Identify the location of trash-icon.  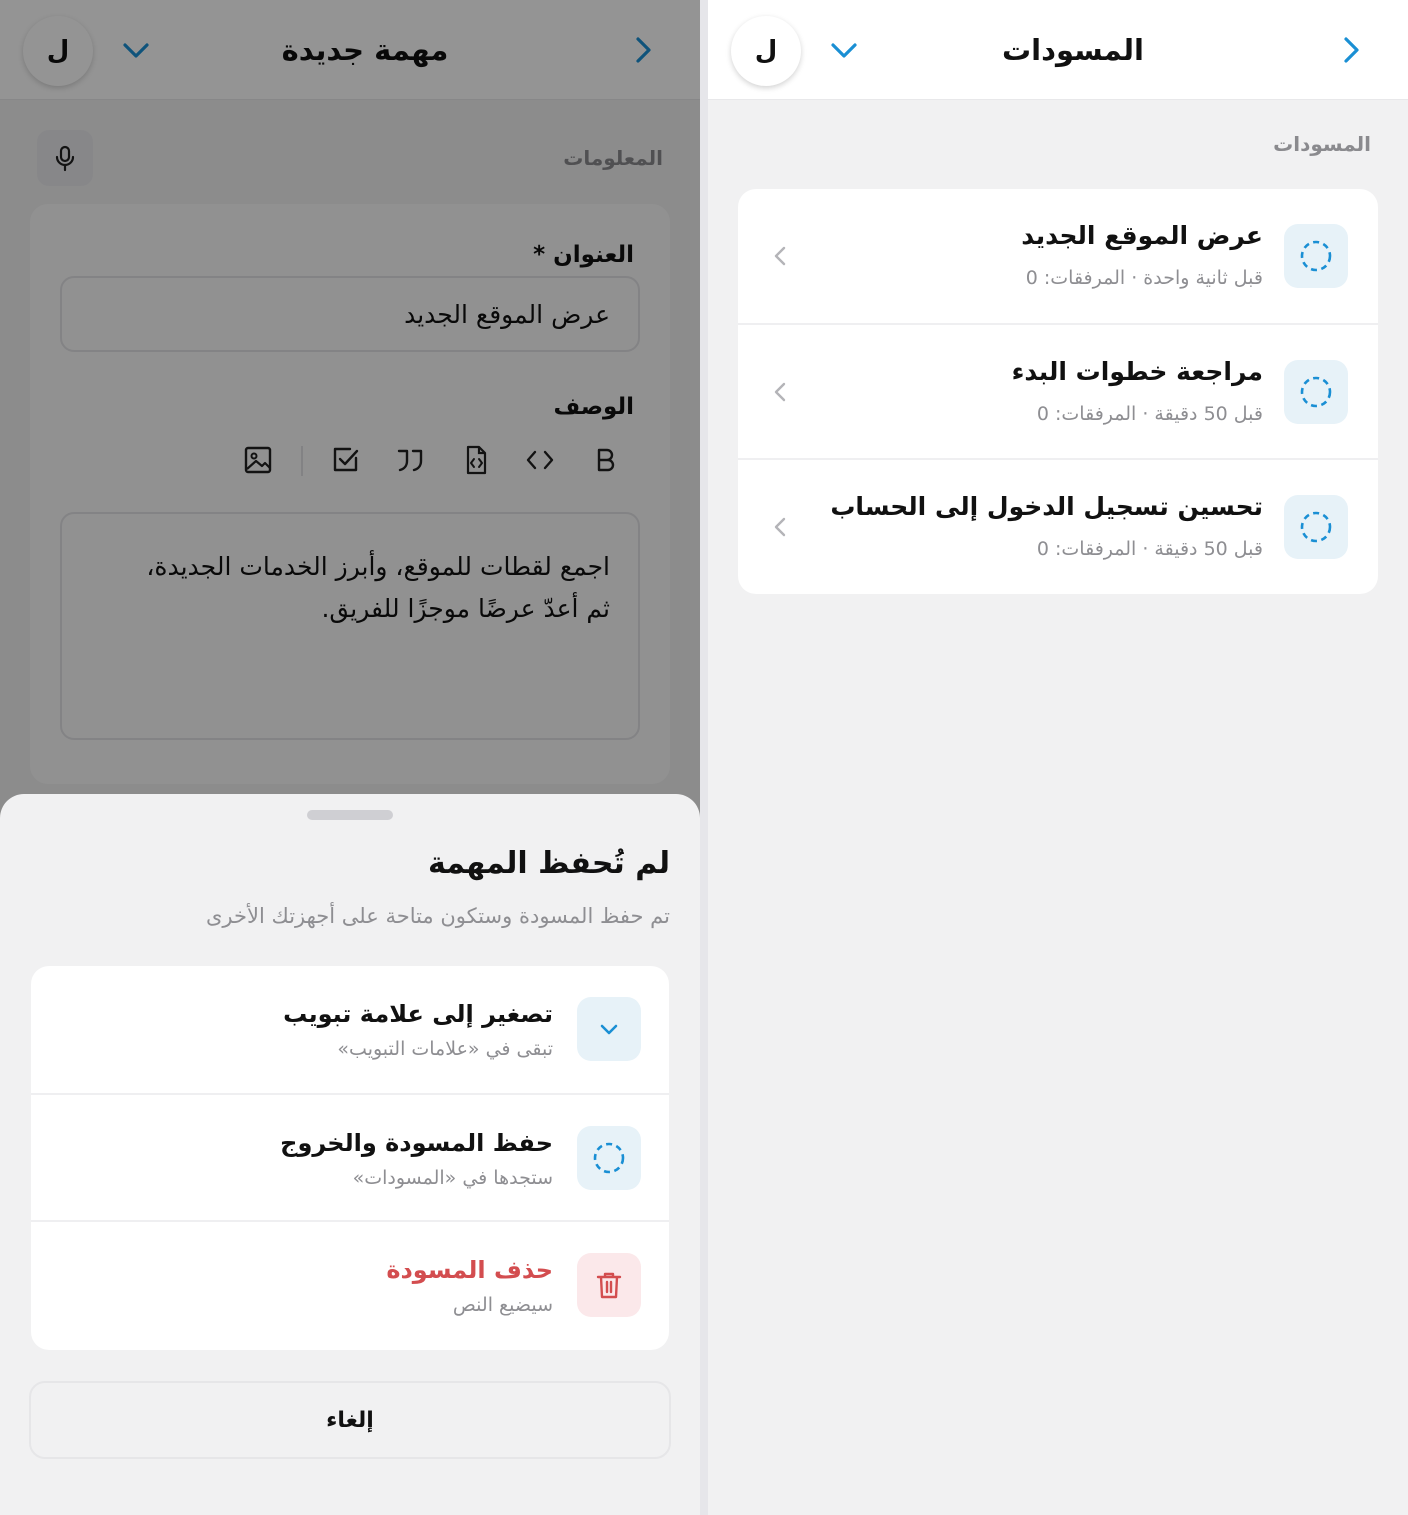
(609, 1285).